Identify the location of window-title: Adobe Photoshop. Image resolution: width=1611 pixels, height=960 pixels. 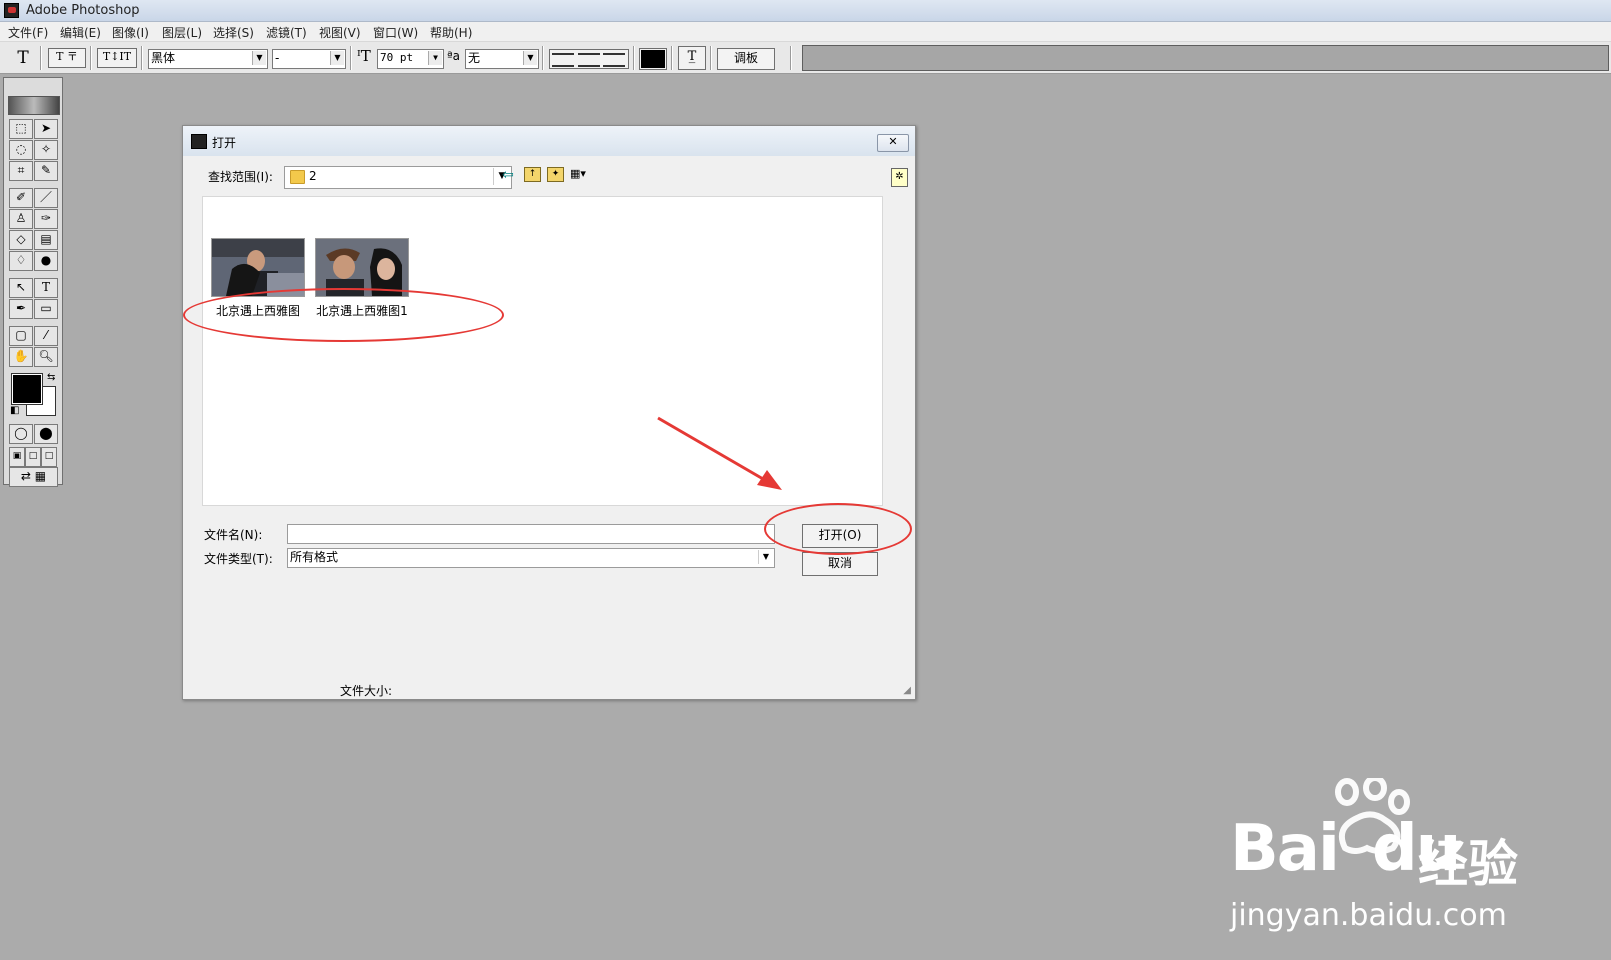
(83, 10).